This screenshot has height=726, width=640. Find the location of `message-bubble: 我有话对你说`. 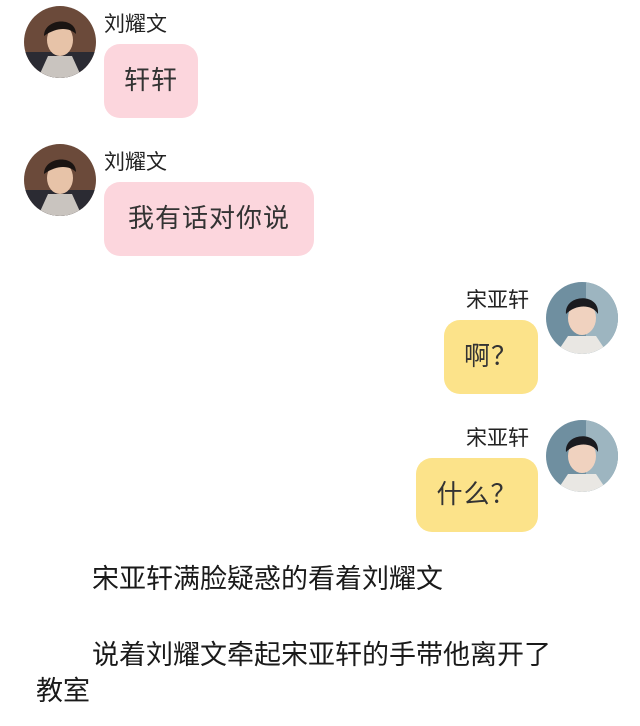

message-bubble: 我有话对你说 is located at coordinates (209, 219).